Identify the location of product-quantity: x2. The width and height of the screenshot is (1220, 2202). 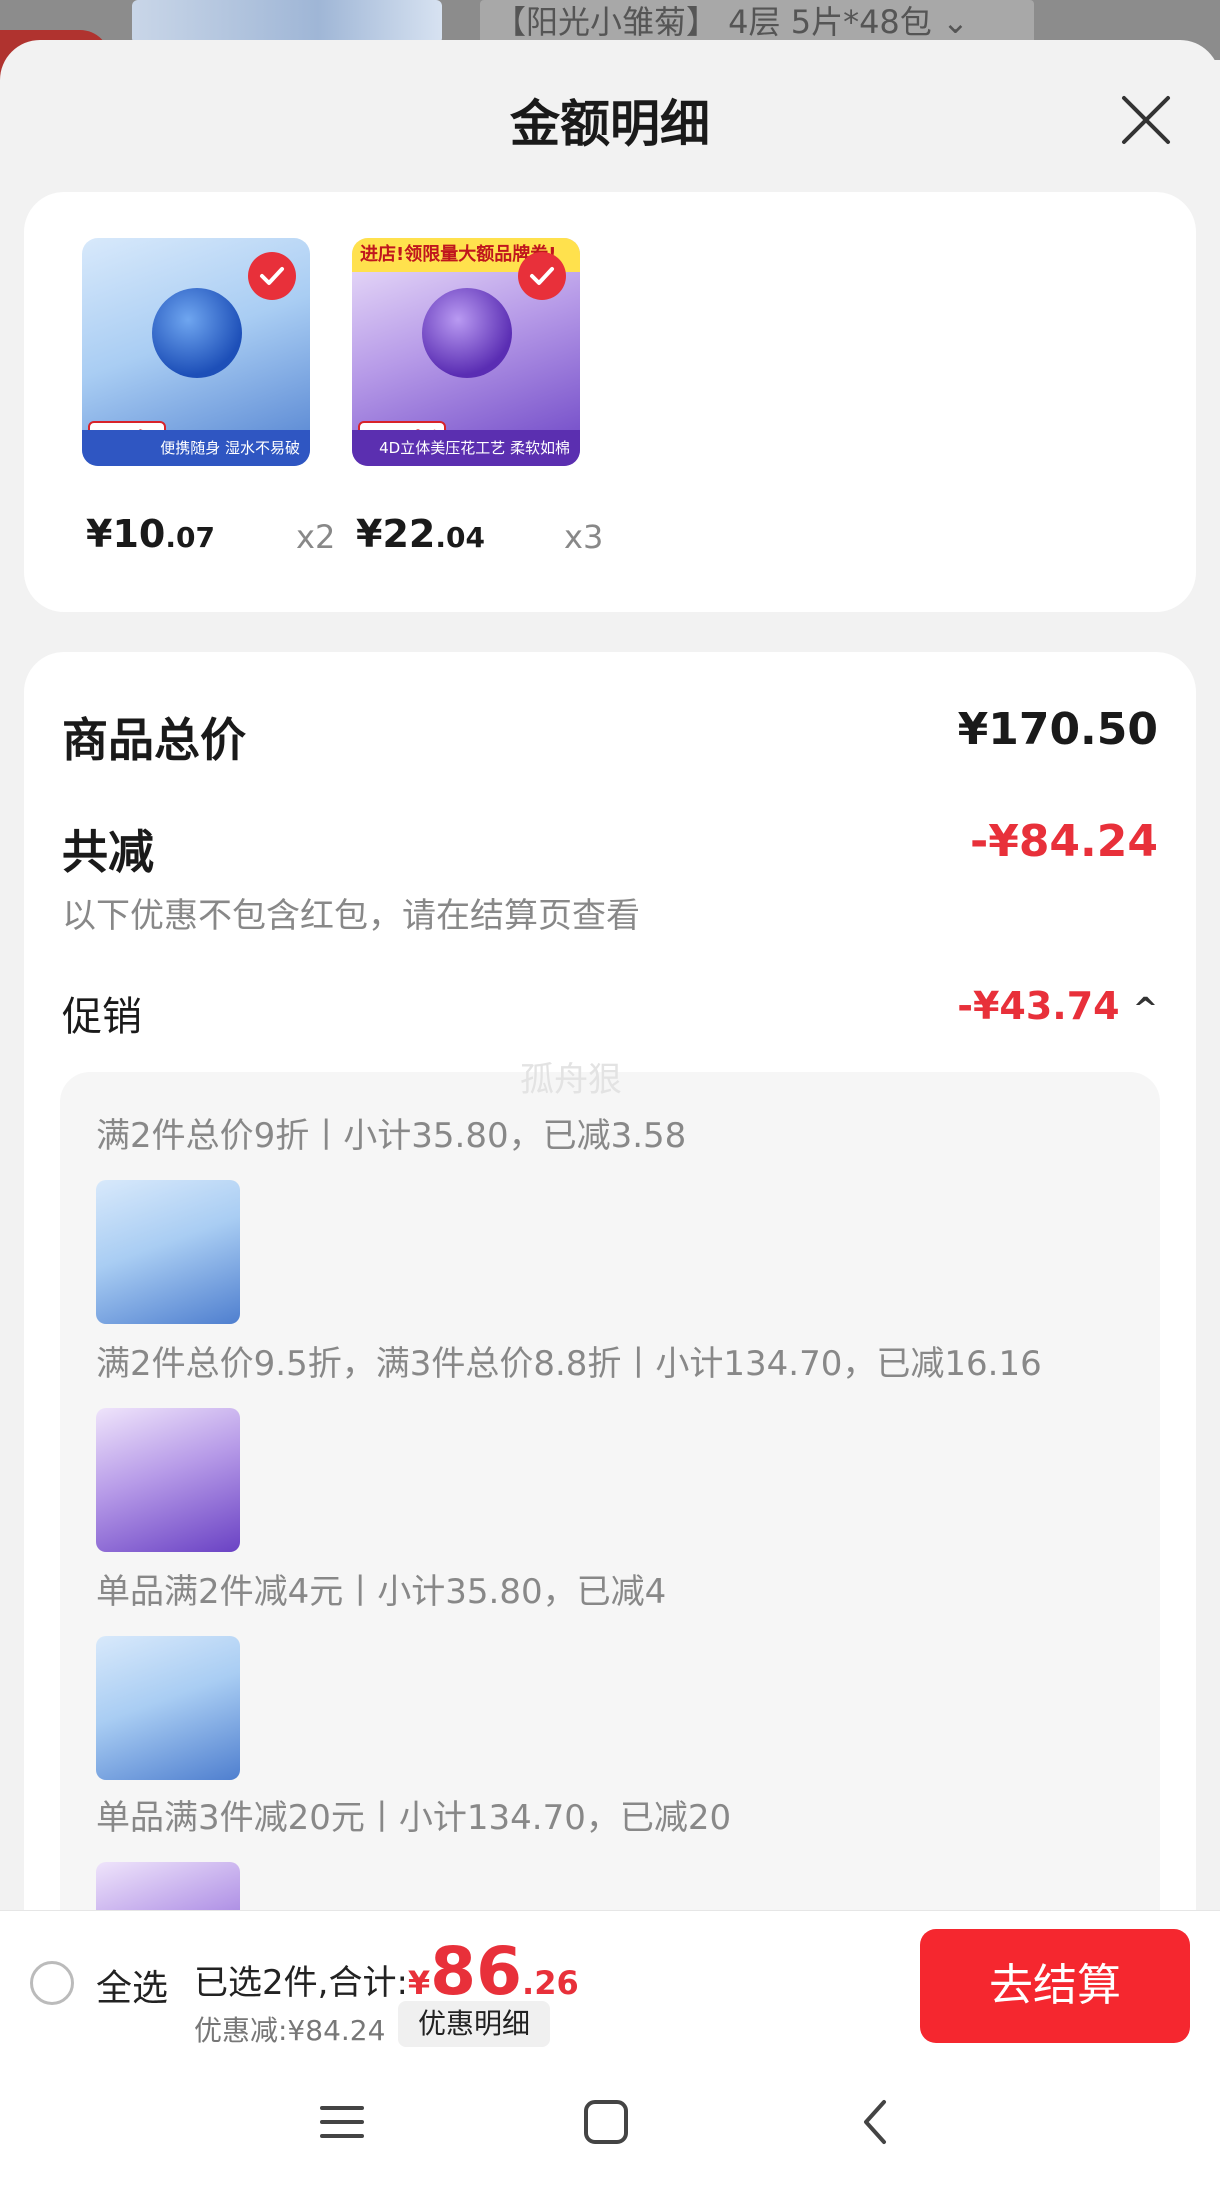
(316, 537).